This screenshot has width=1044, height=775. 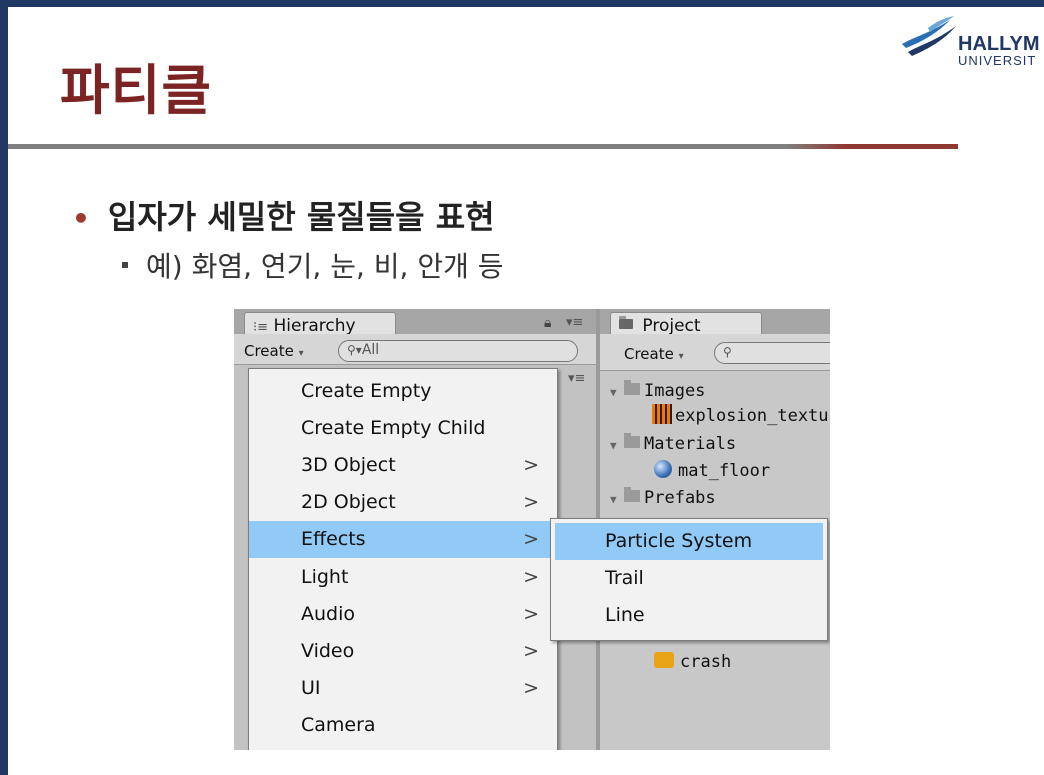 What do you see at coordinates (403, 614) in the screenshot?
I see `menu-item-audio: Audio >` at bounding box center [403, 614].